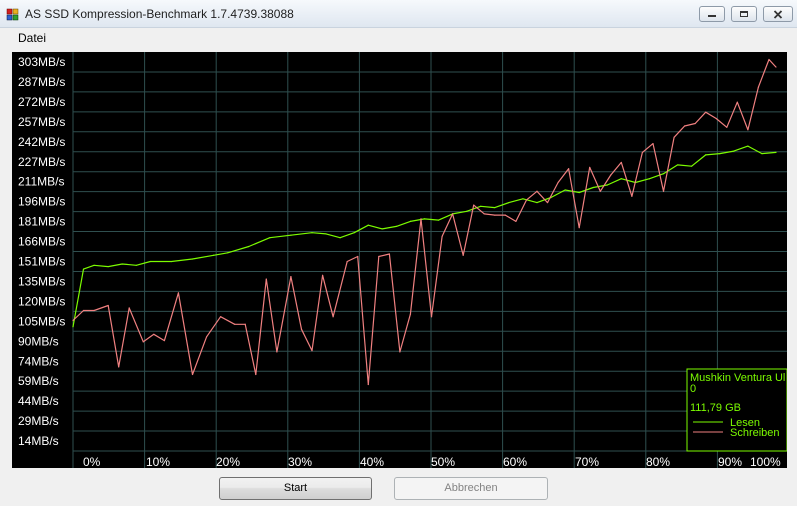  What do you see at coordinates (41, 142) in the screenshot?
I see `y-tick-label: 242MB/s` at bounding box center [41, 142].